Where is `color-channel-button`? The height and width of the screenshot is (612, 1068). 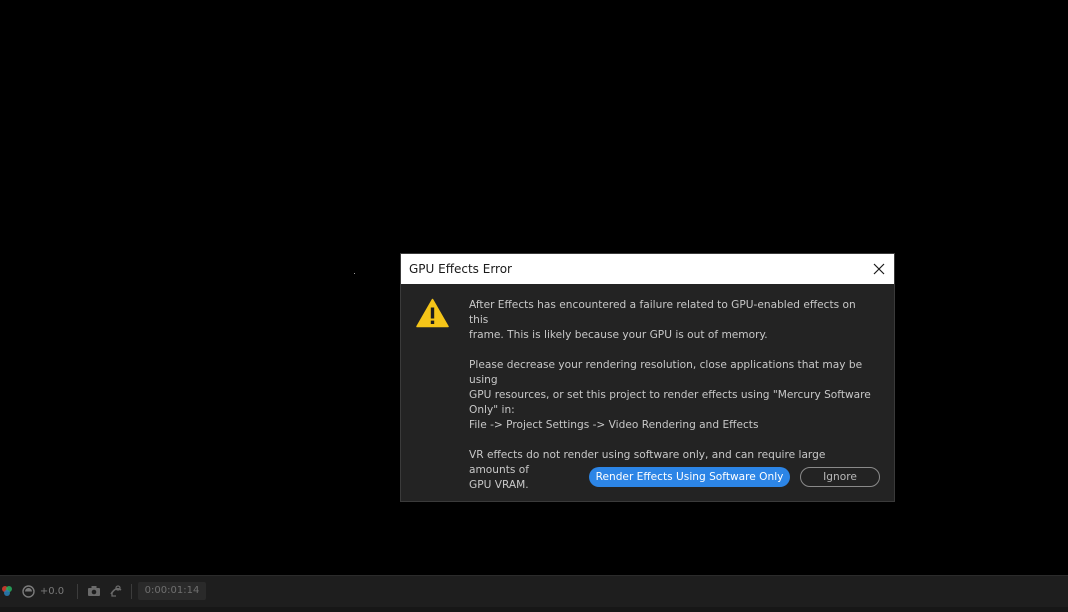
color-channel-button is located at coordinates (7, 591).